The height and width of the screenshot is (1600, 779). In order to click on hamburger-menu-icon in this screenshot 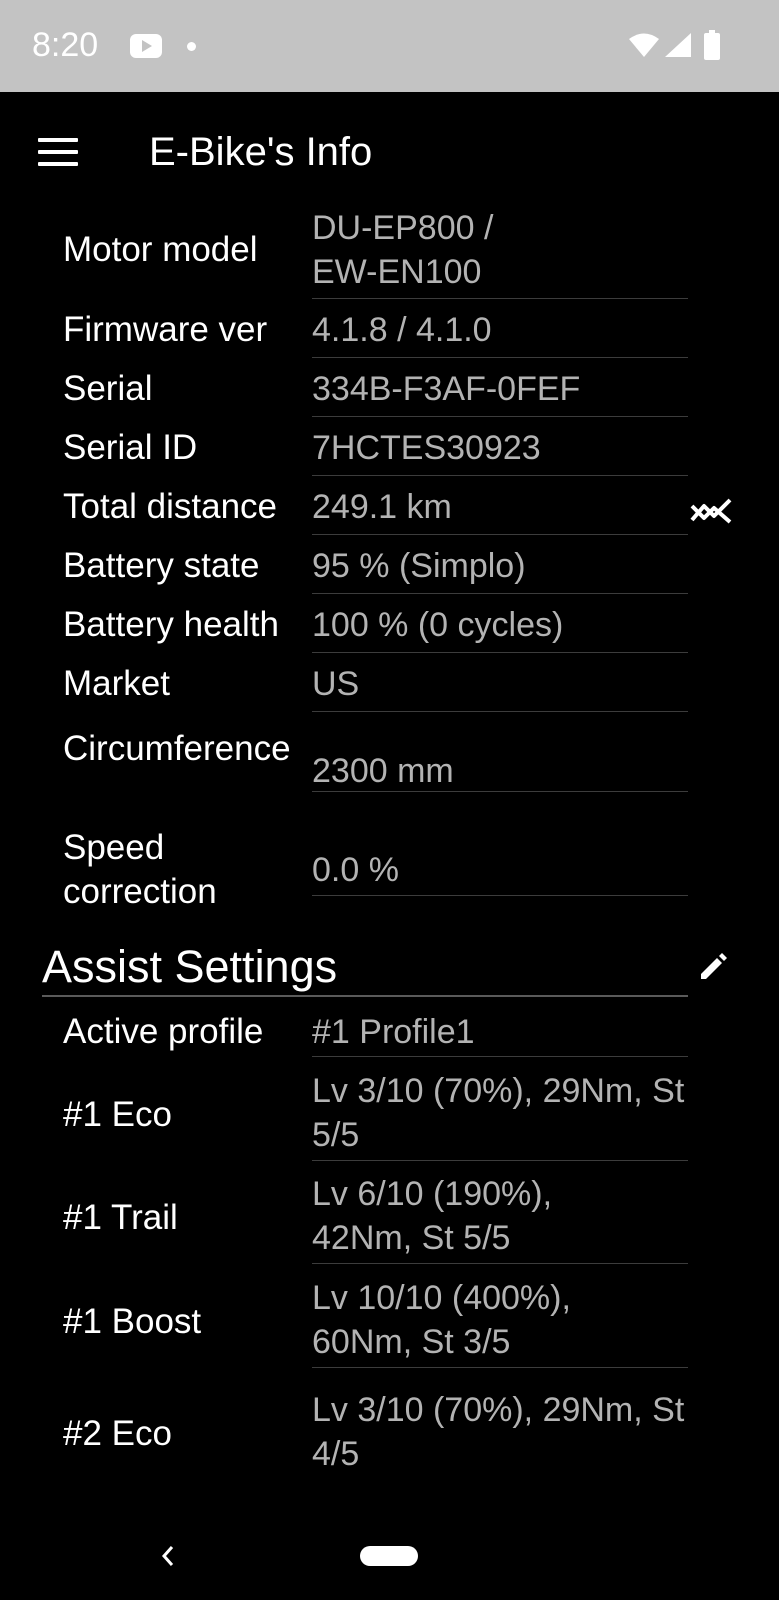, I will do `click(58, 152)`.